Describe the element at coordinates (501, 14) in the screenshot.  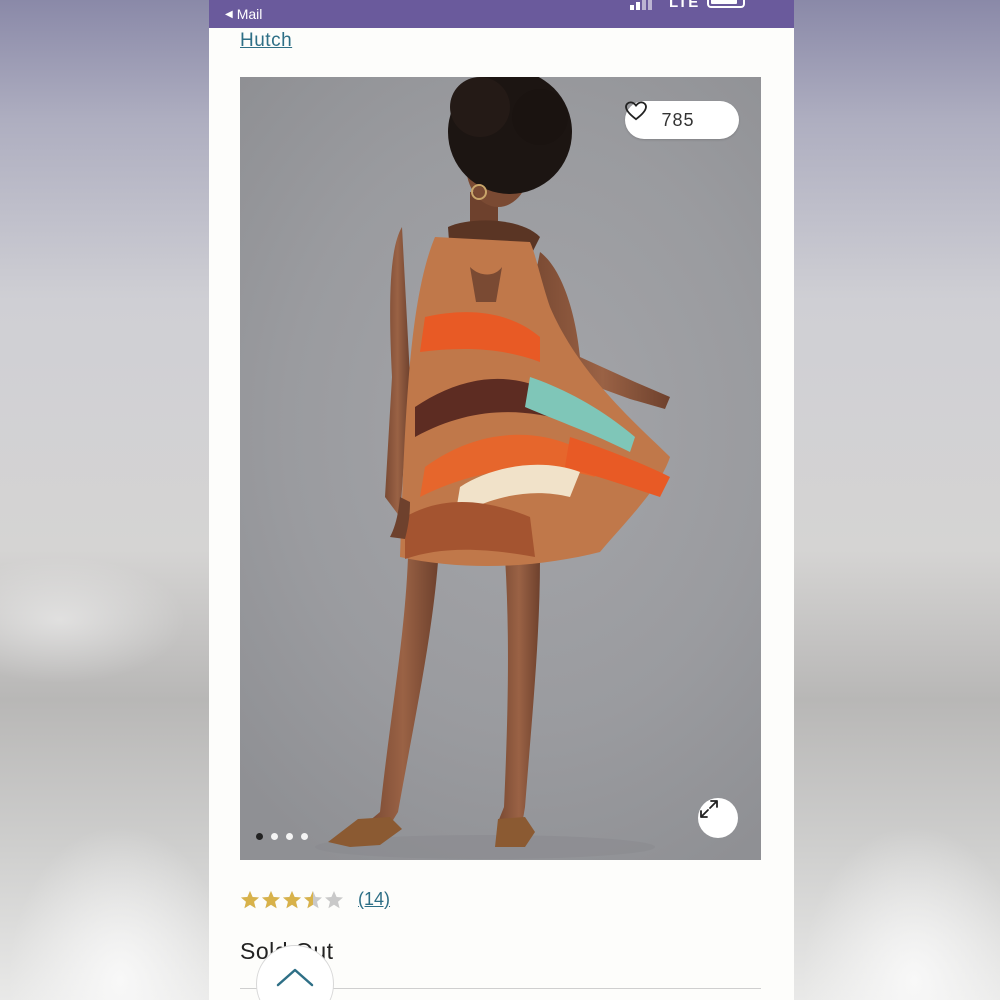
I see `status-bar: ◀ Mail LTE` at that location.